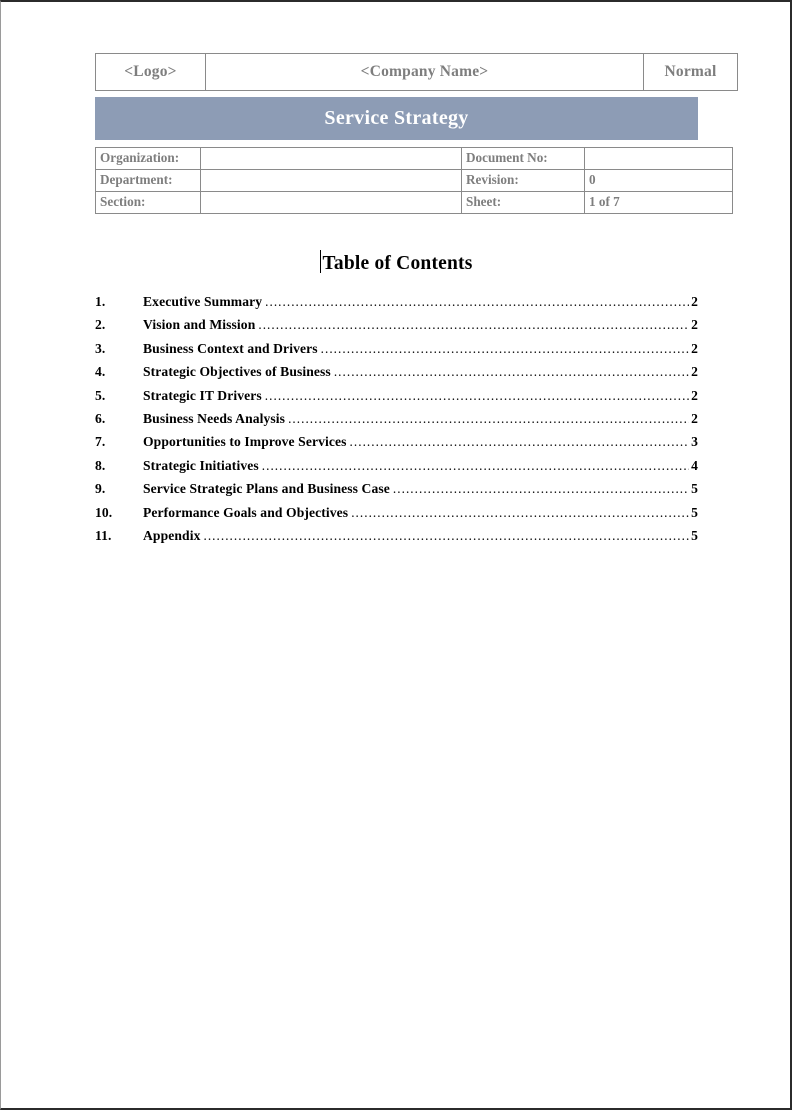  I want to click on toc-entry-page-number: 3, so click(694, 442).